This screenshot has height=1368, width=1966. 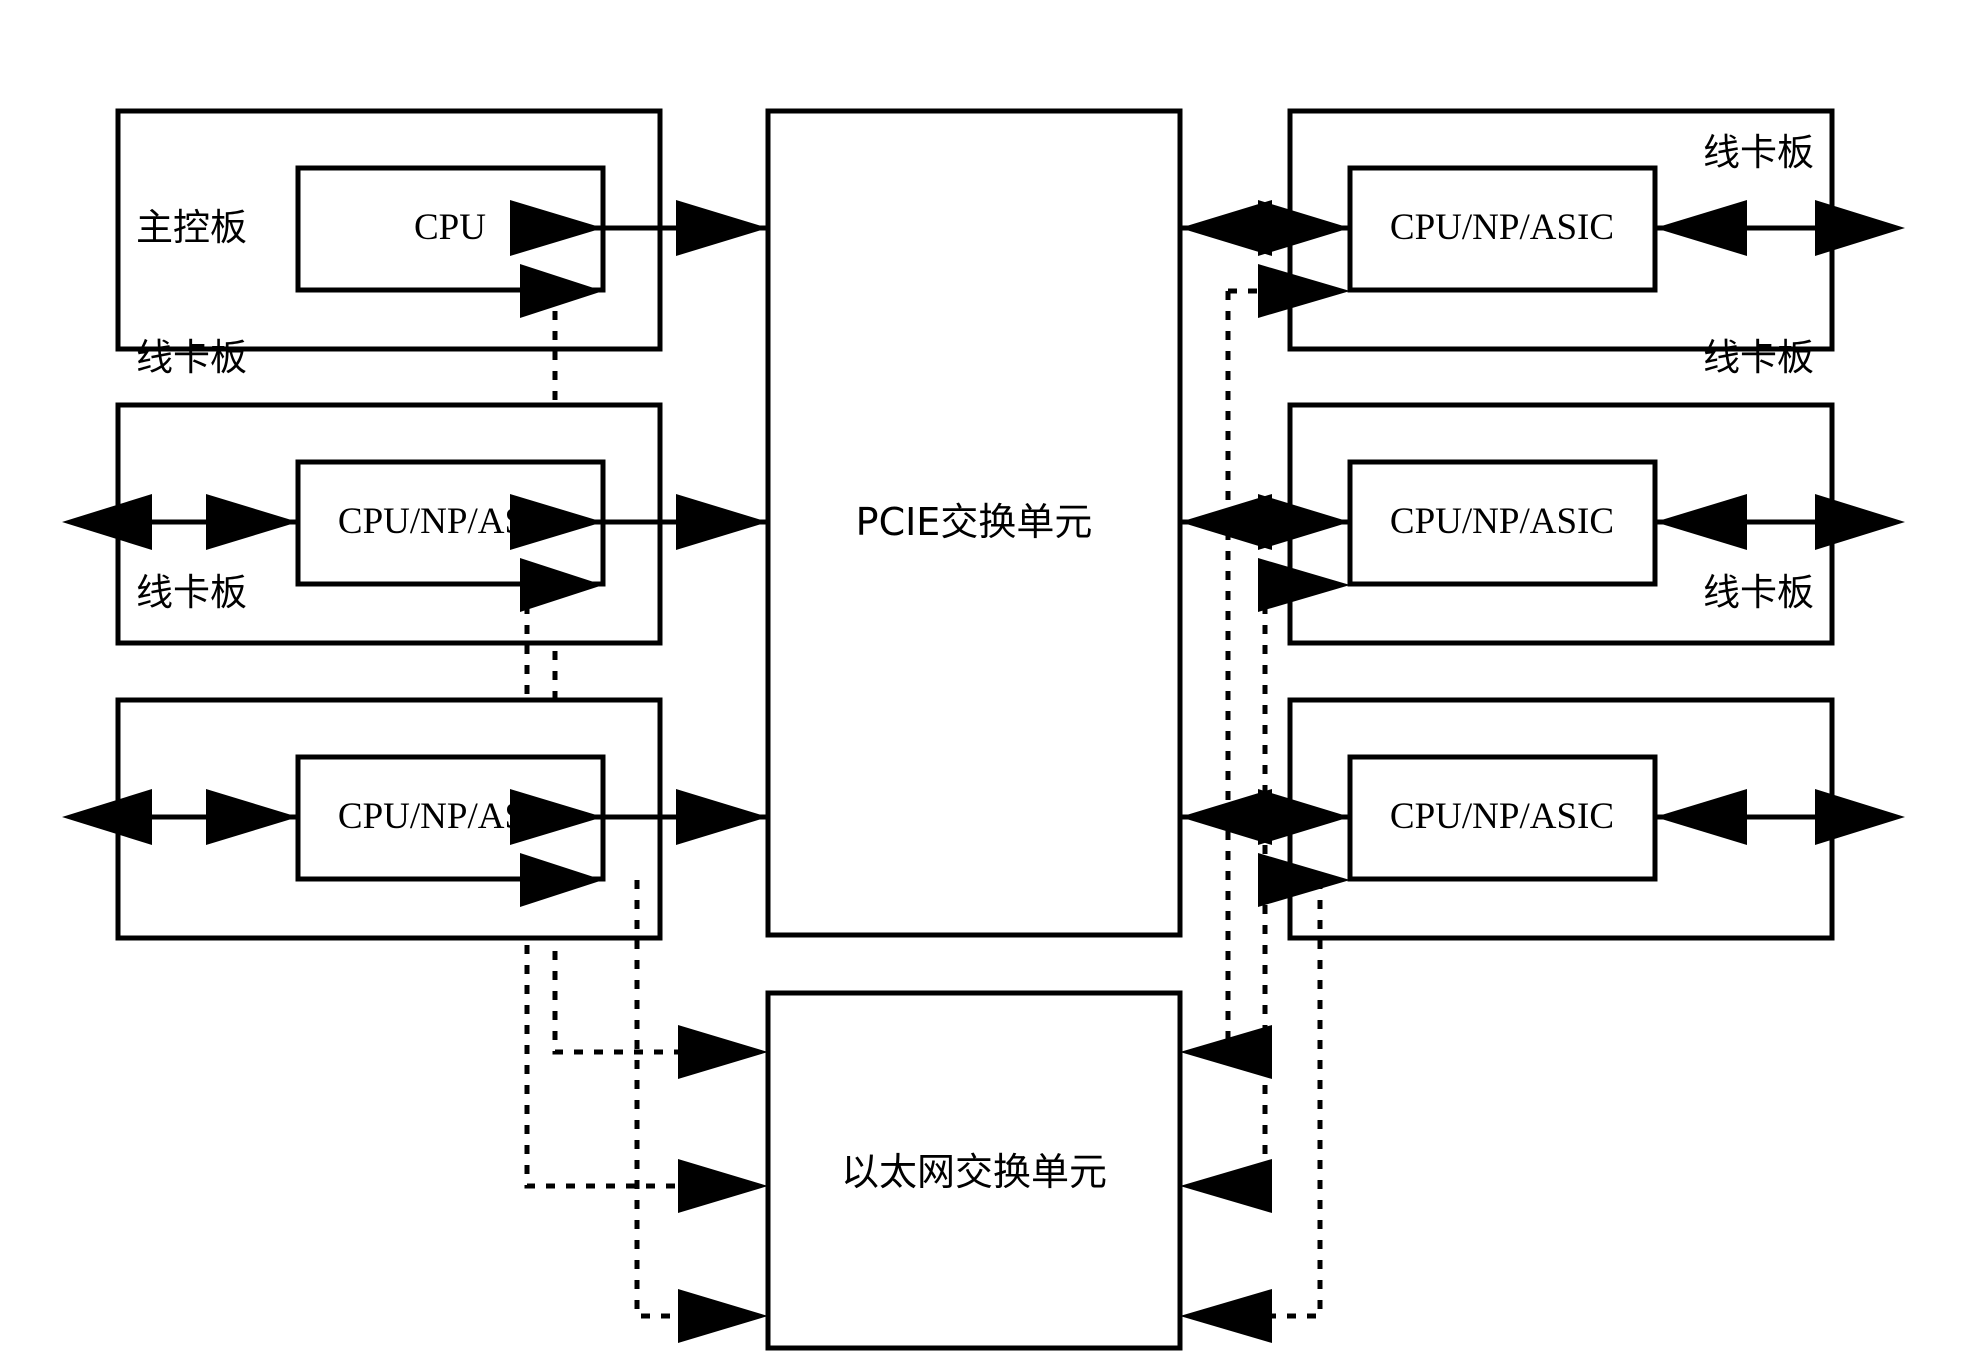 What do you see at coordinates (1758, 152) in the screenshot?
I see `line-card-right-1-label: 线卡板` at bounding box center [1758, 152].